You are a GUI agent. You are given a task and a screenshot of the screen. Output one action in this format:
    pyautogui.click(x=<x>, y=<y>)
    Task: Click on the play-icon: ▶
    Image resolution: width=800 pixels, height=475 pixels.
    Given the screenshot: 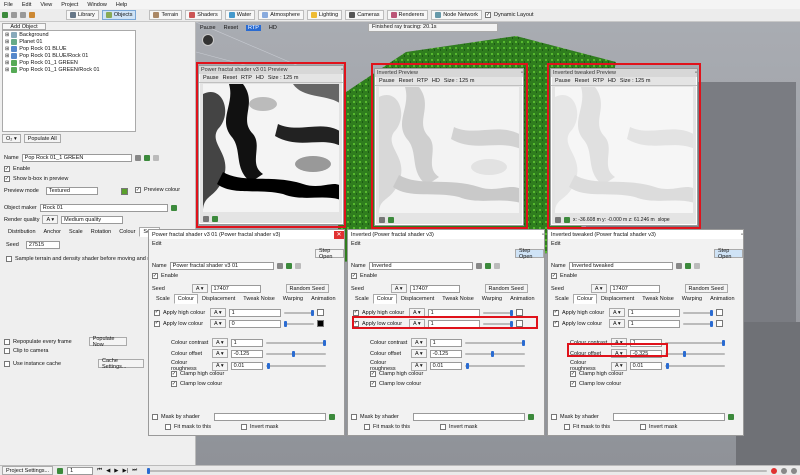 What is the action you would take?
    pyautogui.click(x=116, y=471)
    